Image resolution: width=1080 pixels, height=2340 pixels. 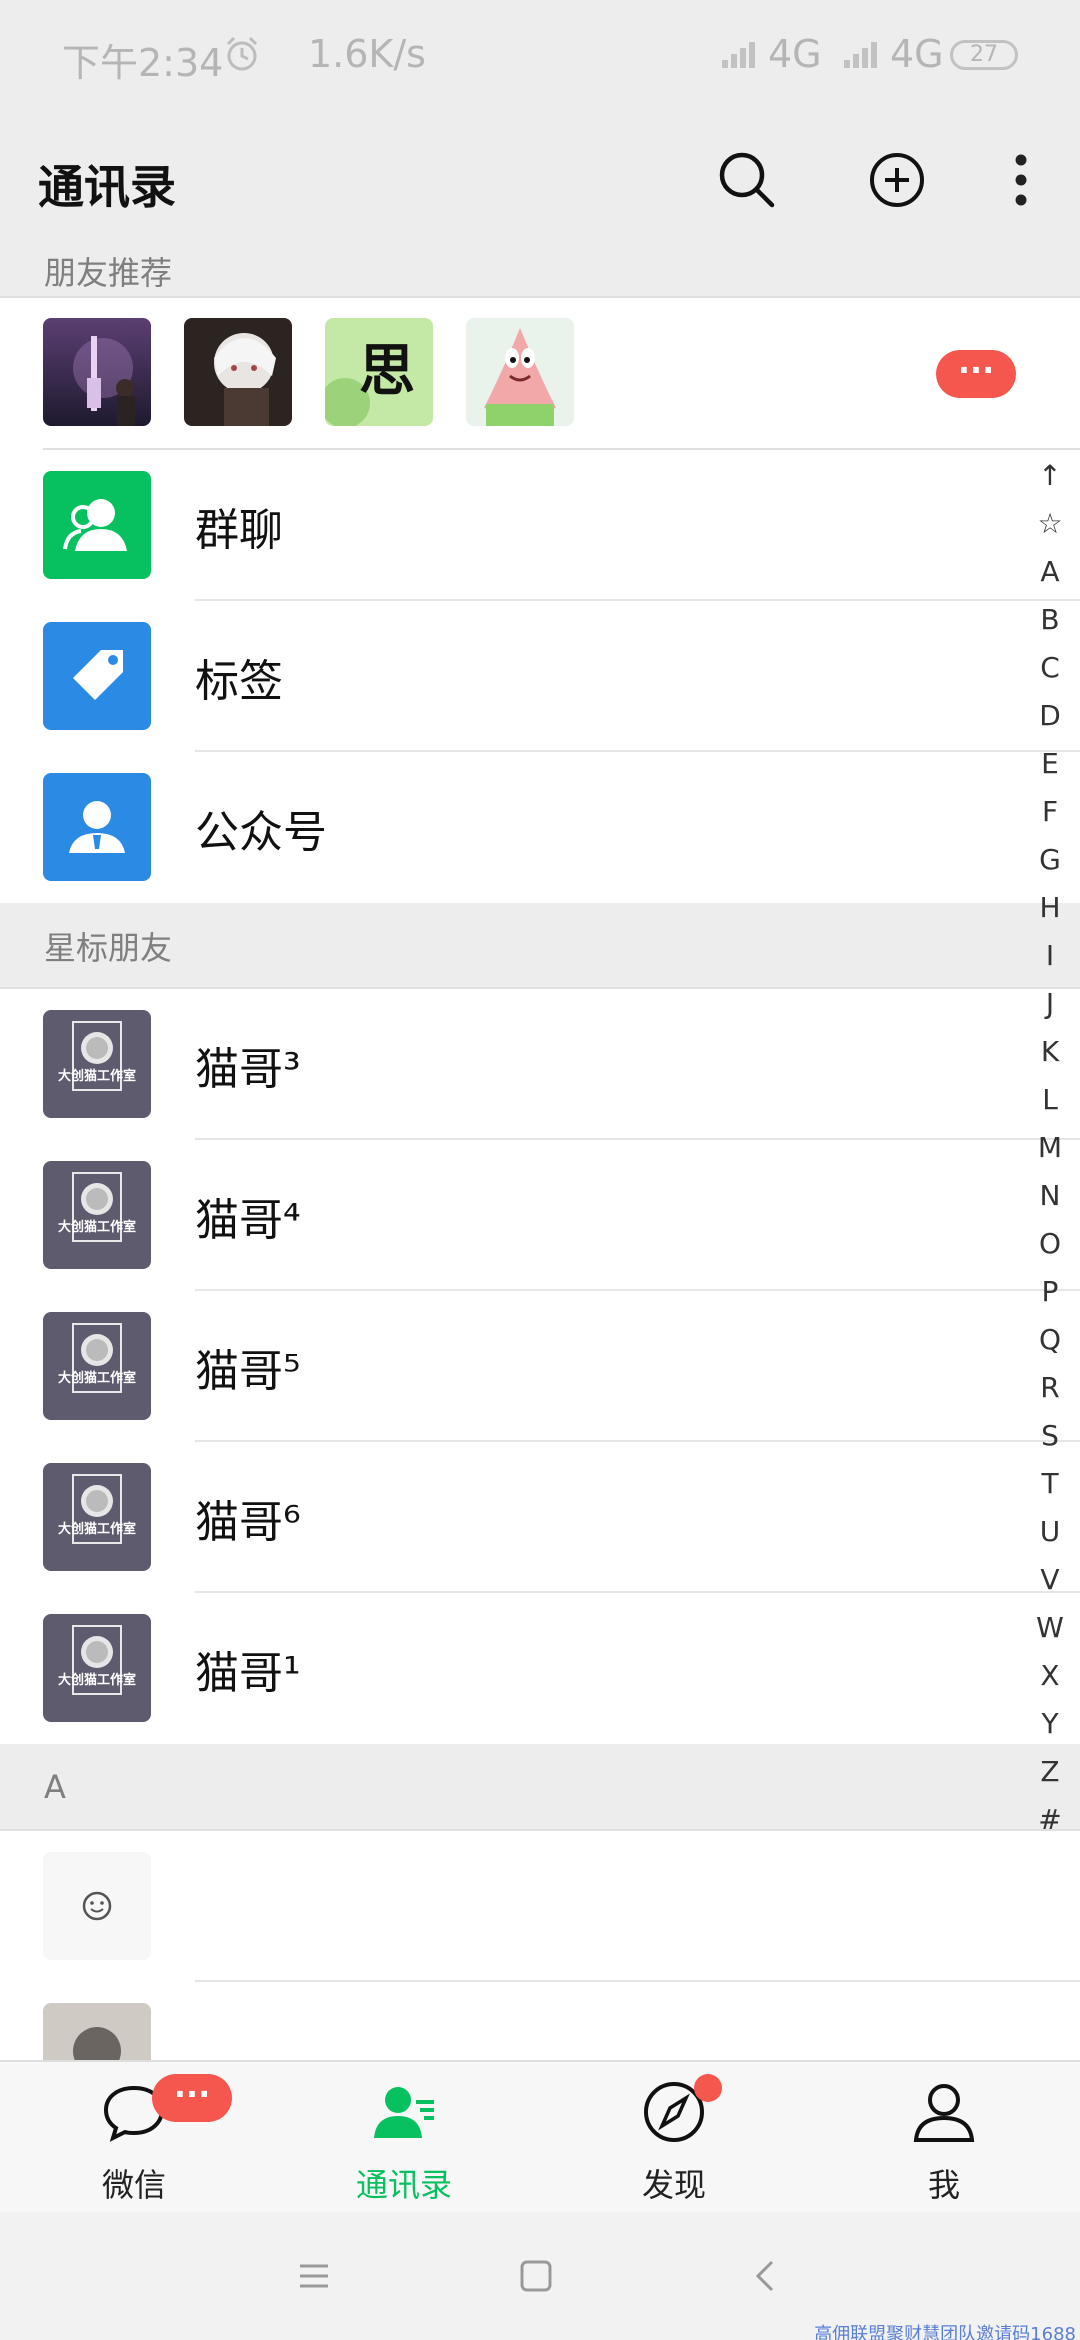 I want to click on group-chat-item: 群聊, so click(x=540, y=525).